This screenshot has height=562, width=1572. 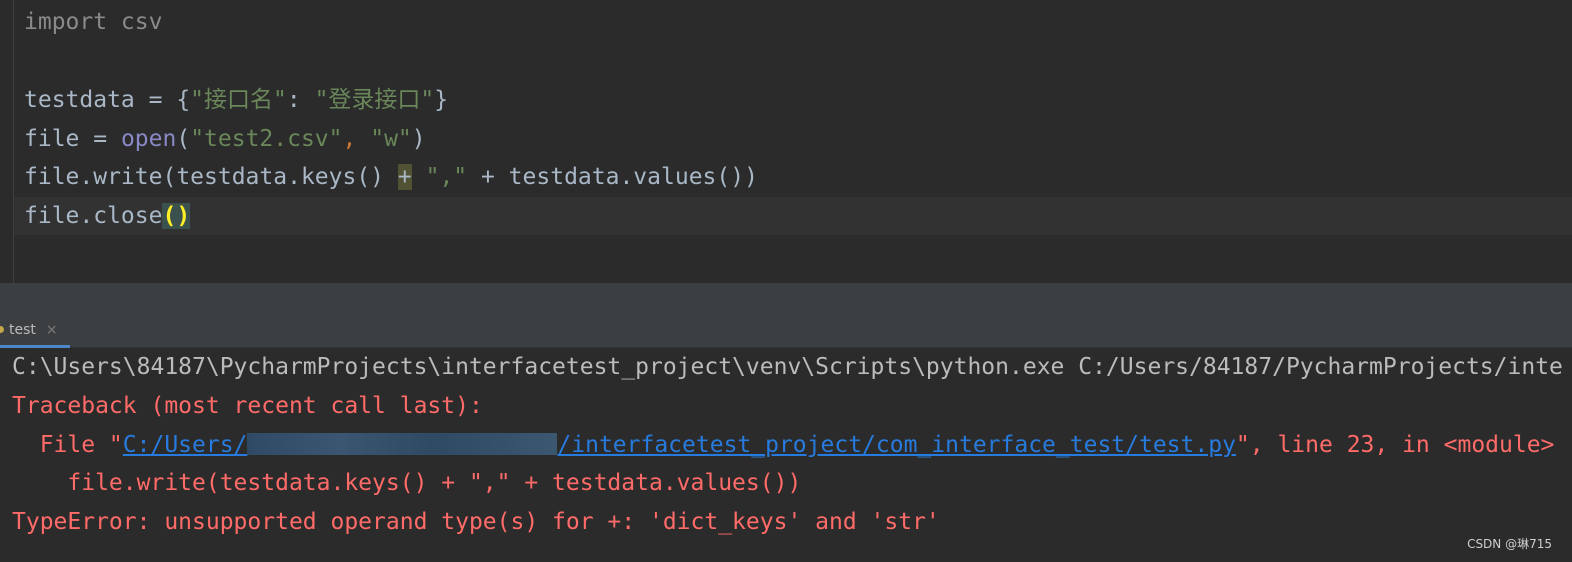 I want to click on code-line-4: file = open("test2.csv", "w"), so click(x=793, y=139).